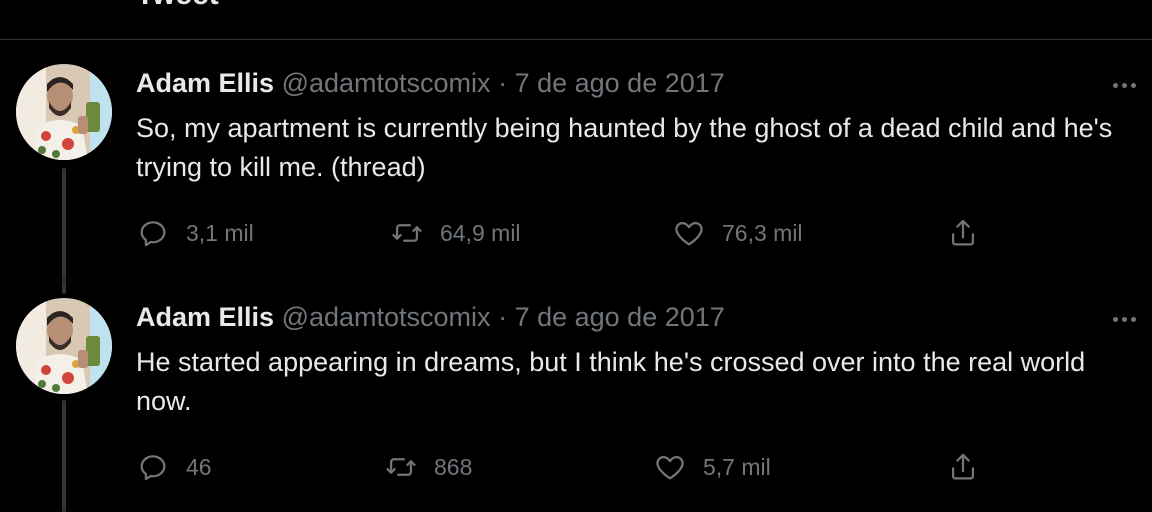 Image resolution: width=1152 pixels, height=512 pixels. Describe the element at coordinates (174, 467) in the screenshot. I see `reply-button: 46` at that location.